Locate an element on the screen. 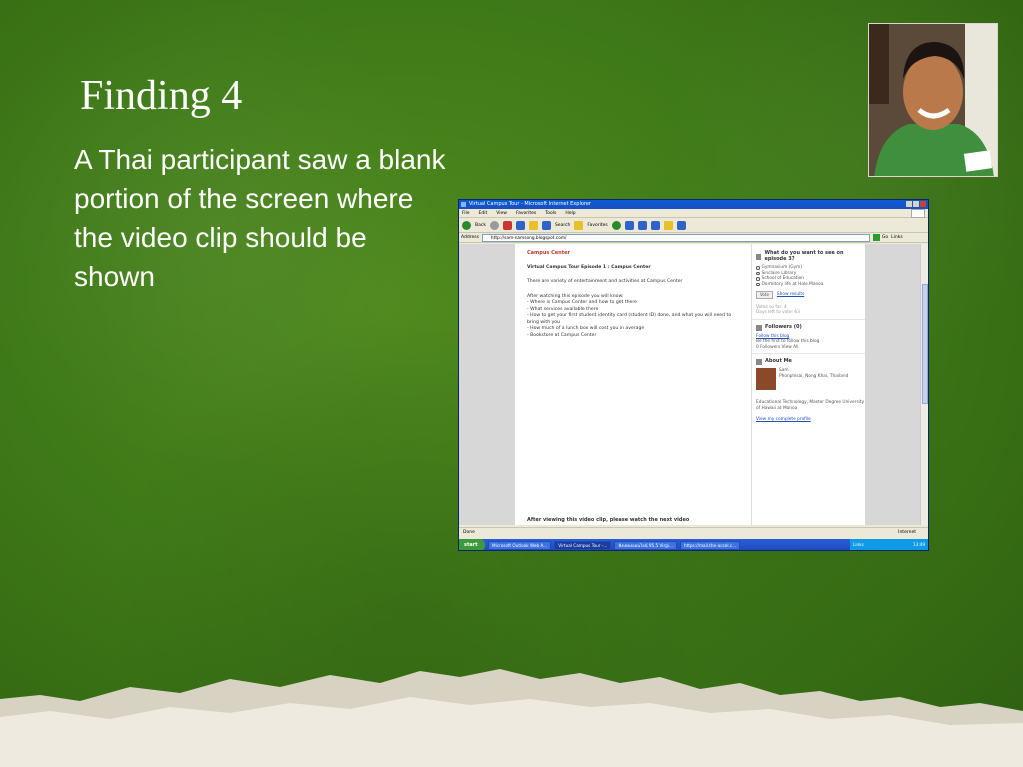  followers-heading-text: Followers (0) is located at coordinates (783, 326).